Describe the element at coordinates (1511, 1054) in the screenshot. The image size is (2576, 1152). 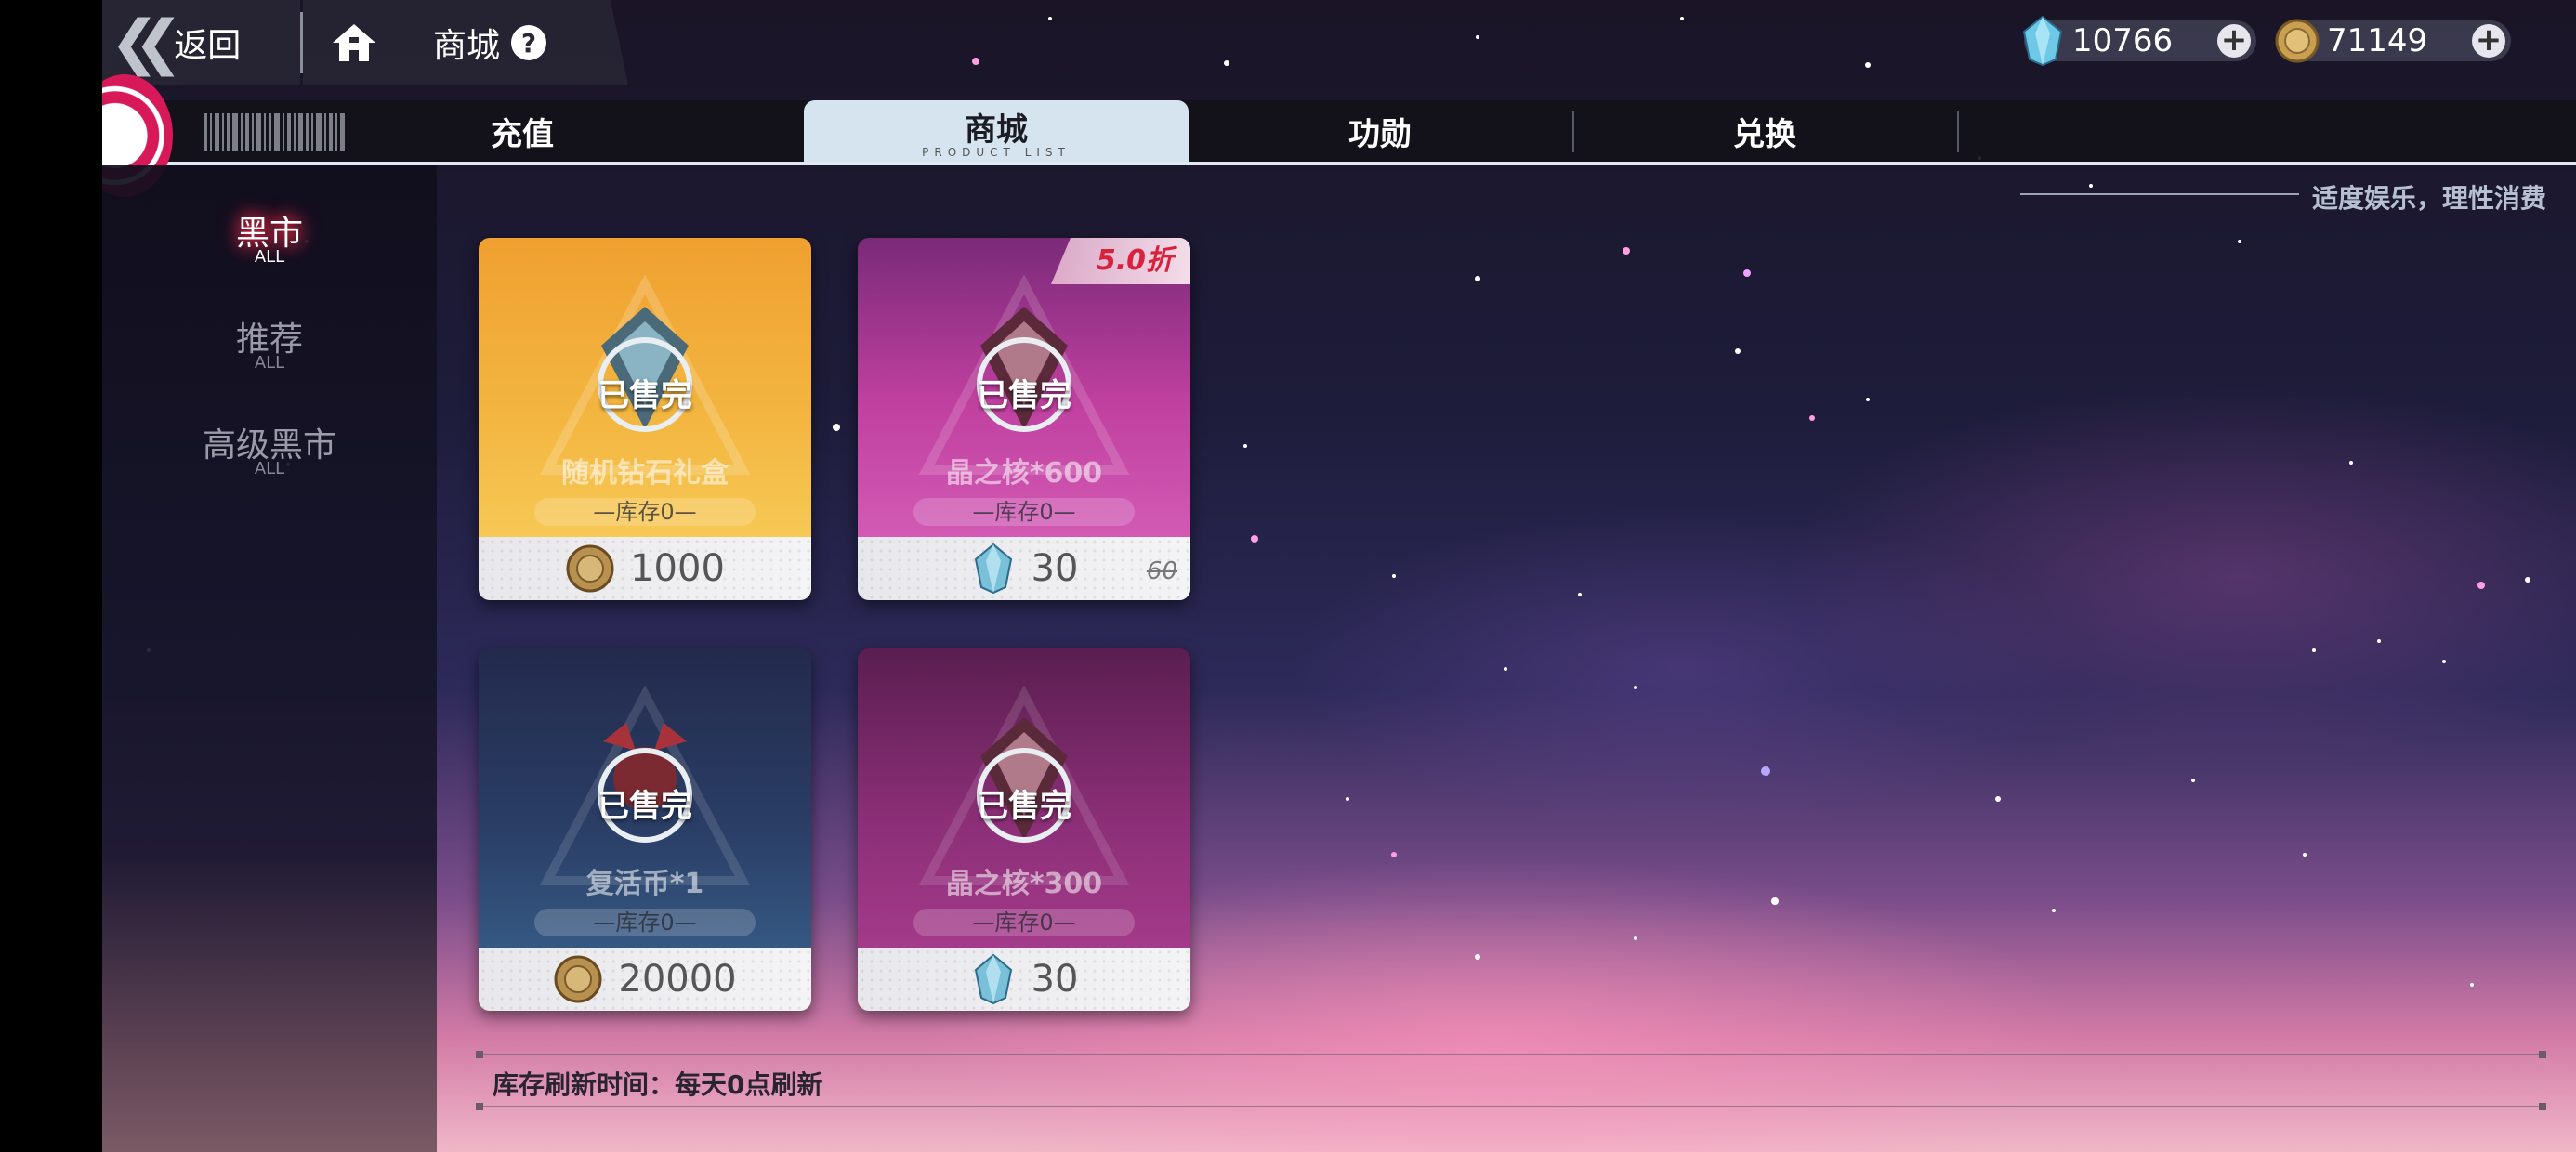
I see `refresh-divider-top` at that location.